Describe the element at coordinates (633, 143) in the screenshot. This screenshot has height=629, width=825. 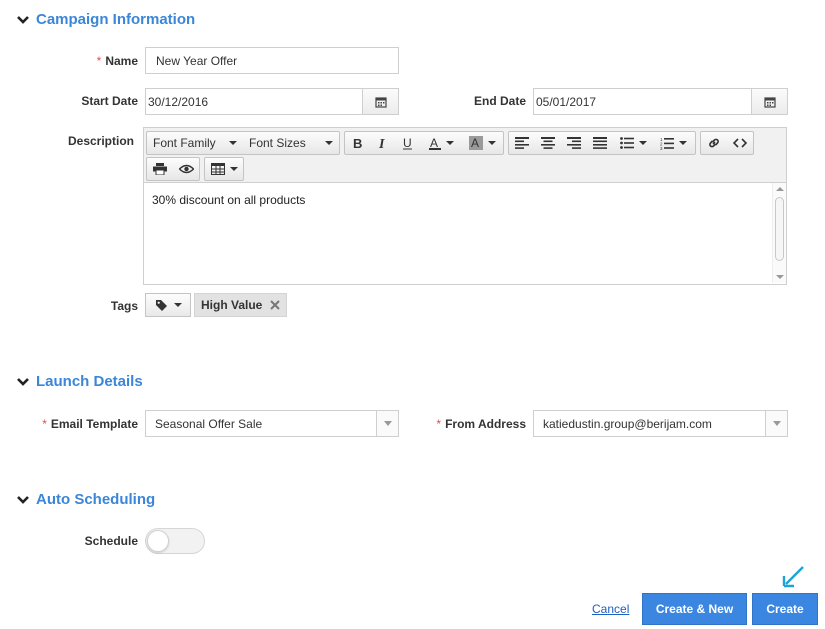
I see `bullet-list-button` at that location.